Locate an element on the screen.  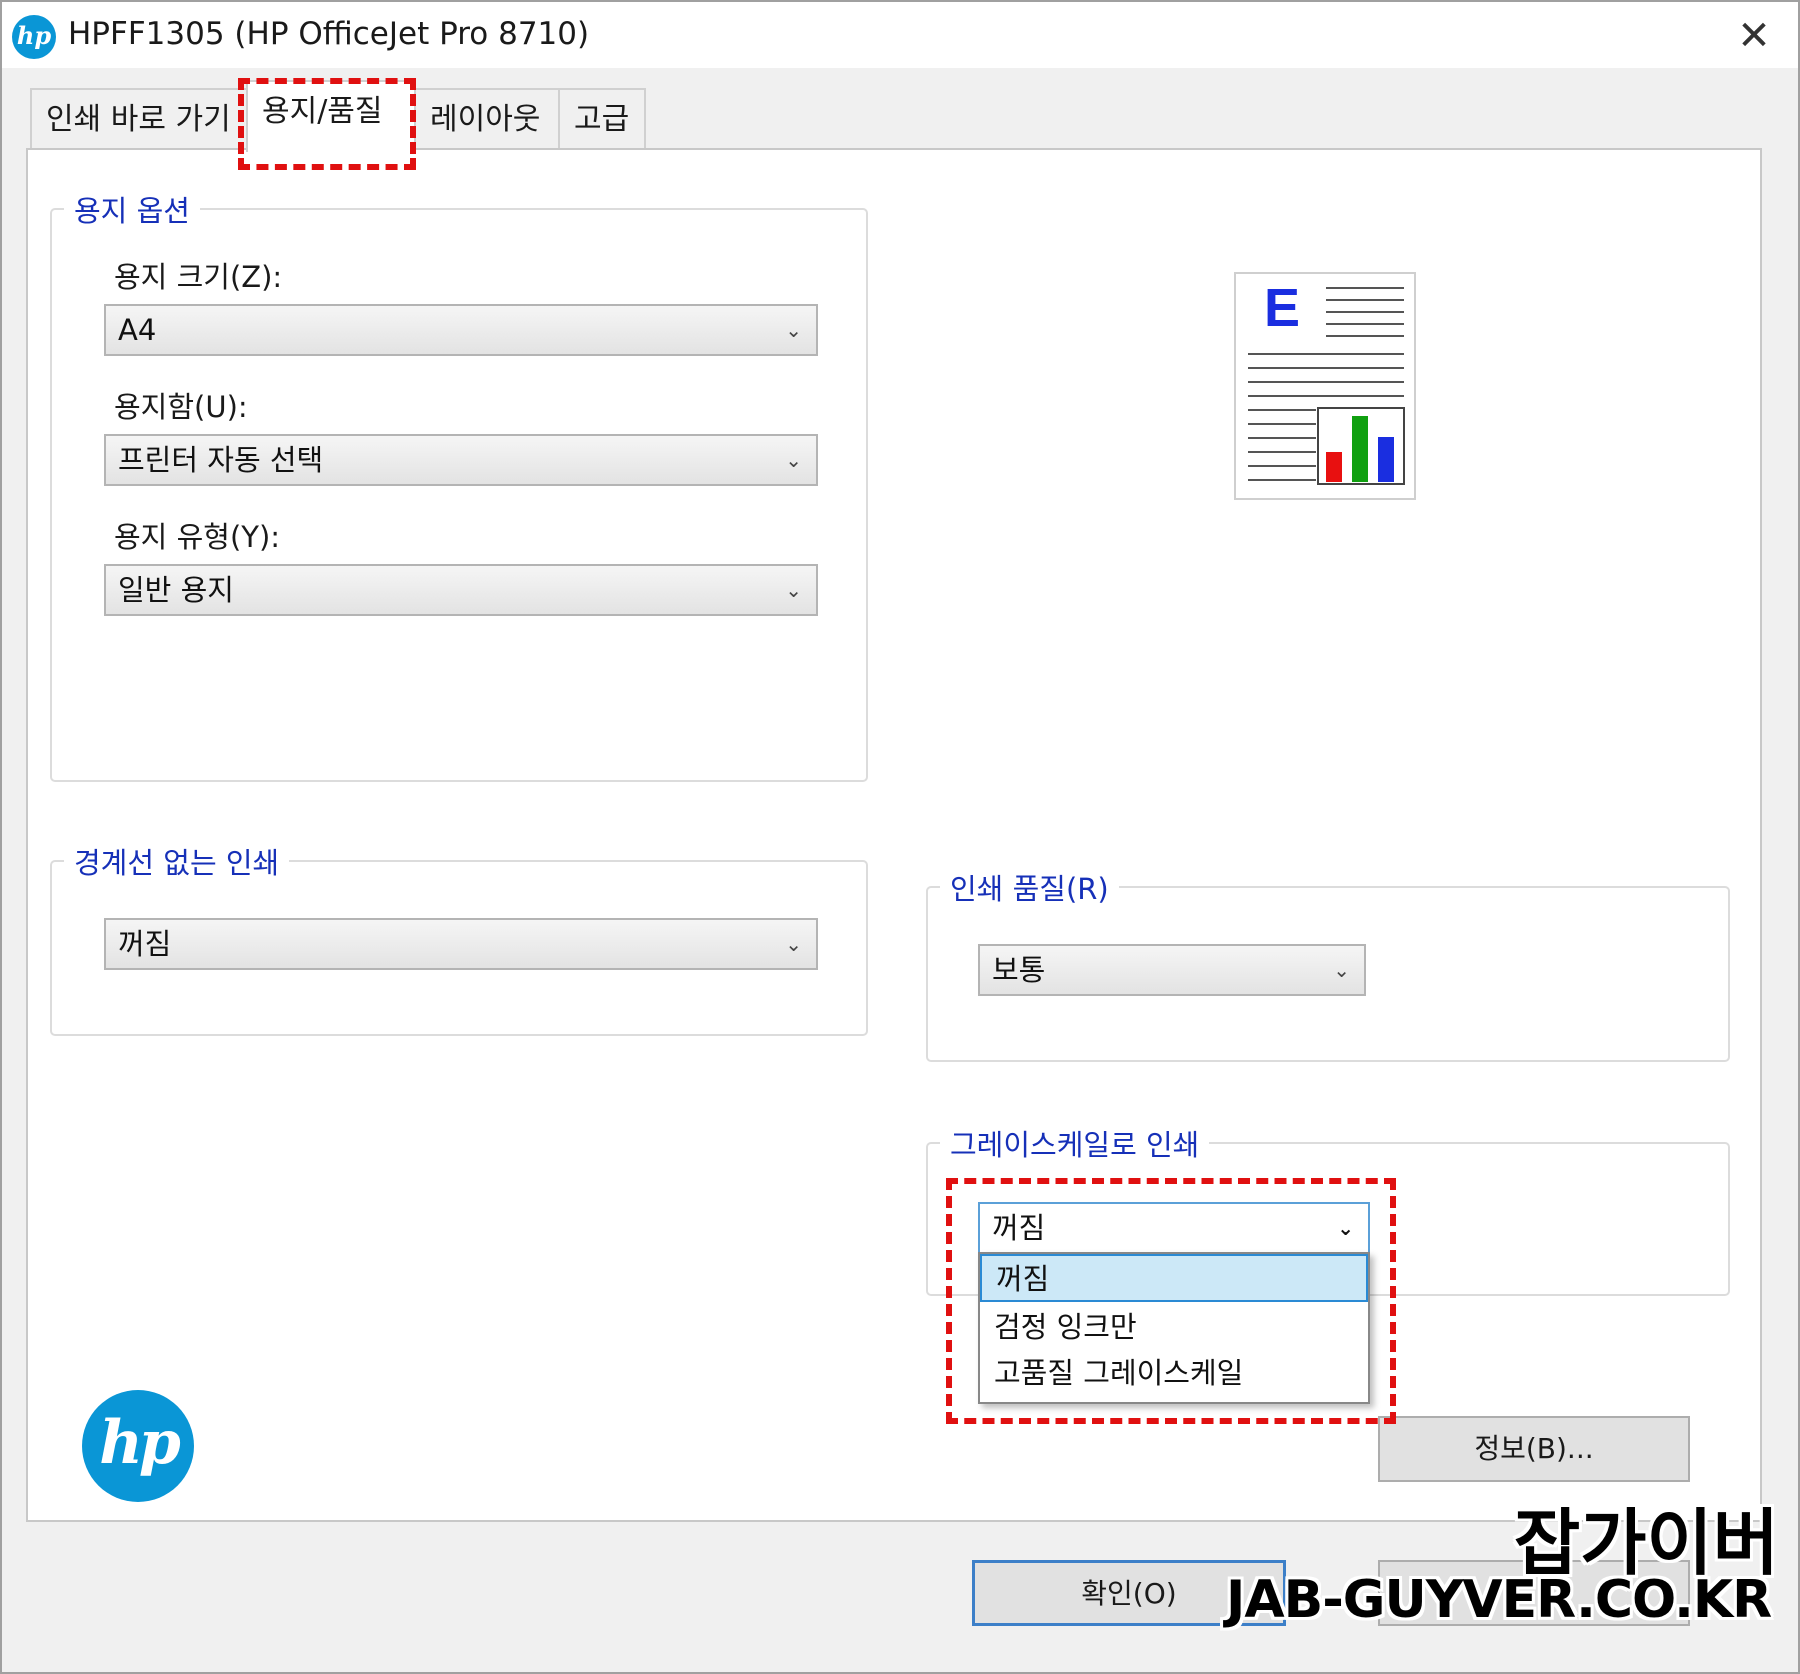
print-quality-select: 보통 ⌄ is located at coordinates (1172, 970).